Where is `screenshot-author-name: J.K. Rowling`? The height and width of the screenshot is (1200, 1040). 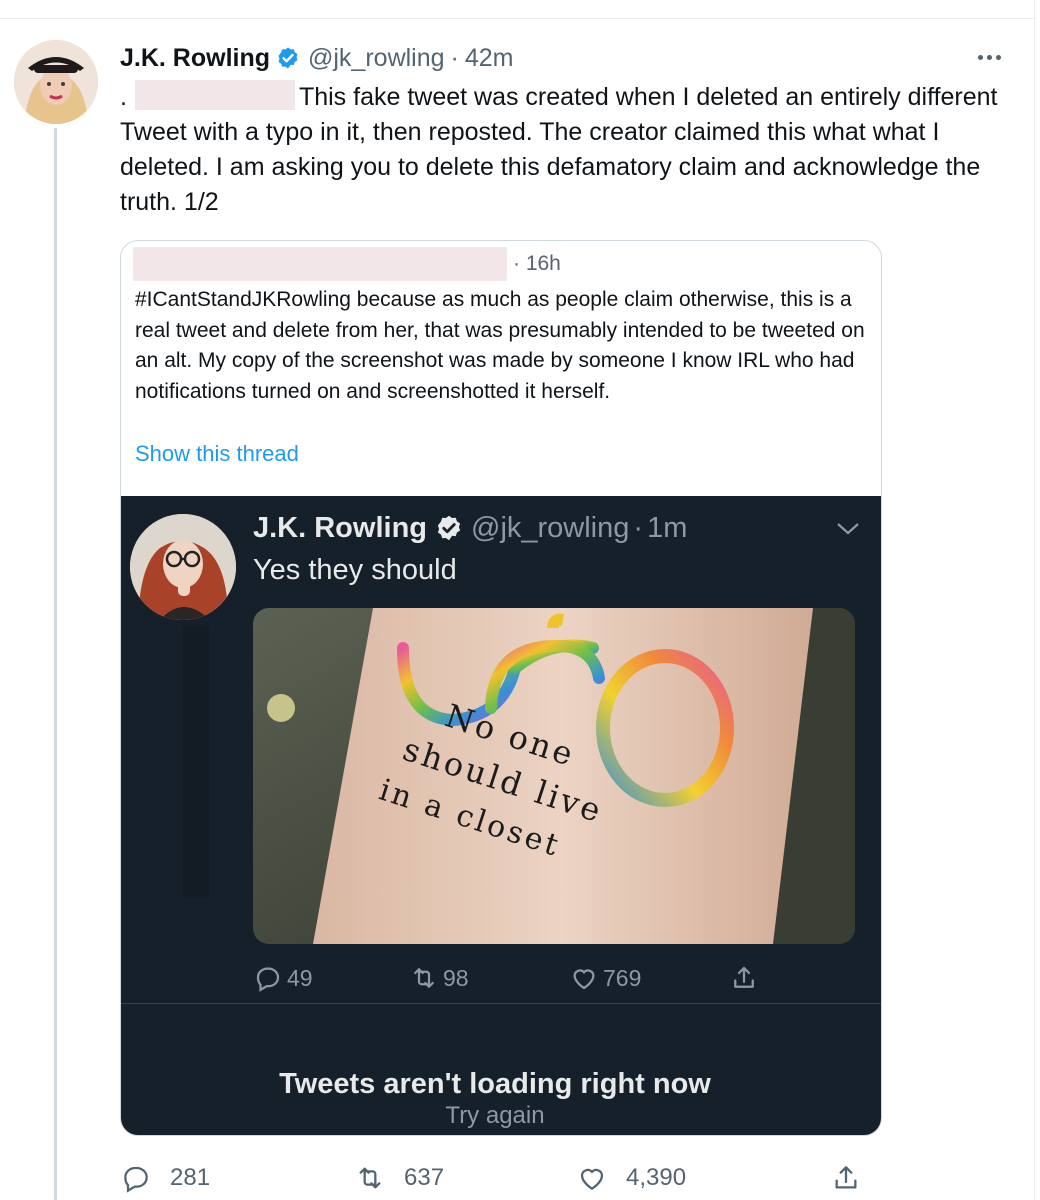 screenshot-author-name: J.K. Rowling is located at coordinates (340, 527).